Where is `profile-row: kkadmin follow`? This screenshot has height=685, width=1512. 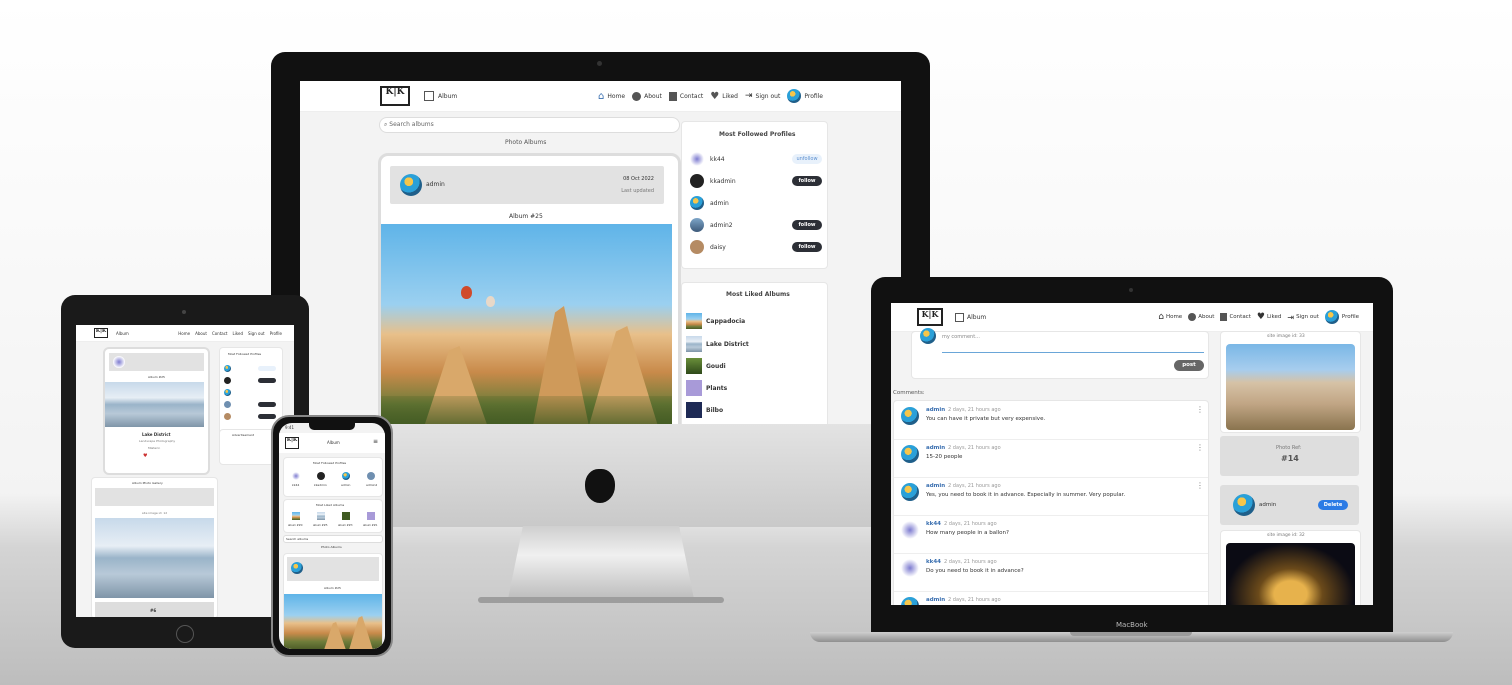
profile-row: kkadmin follow is located at coordinates (756, 182).